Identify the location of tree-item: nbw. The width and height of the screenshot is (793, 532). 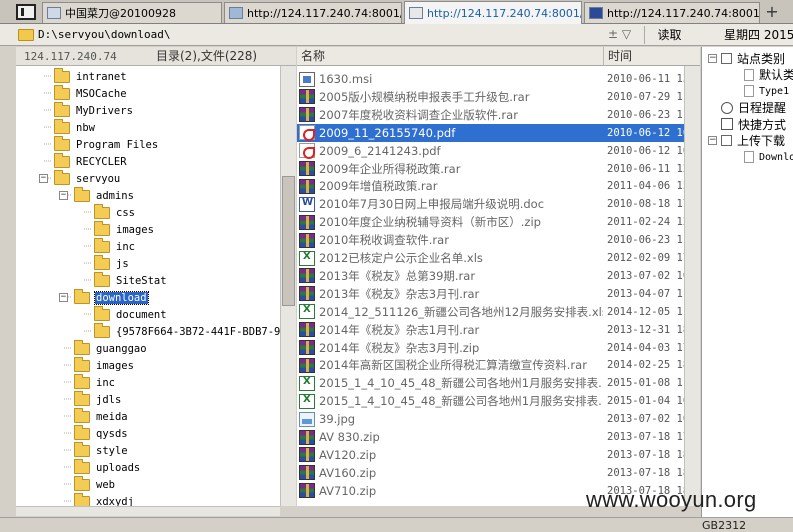
(67, 127).